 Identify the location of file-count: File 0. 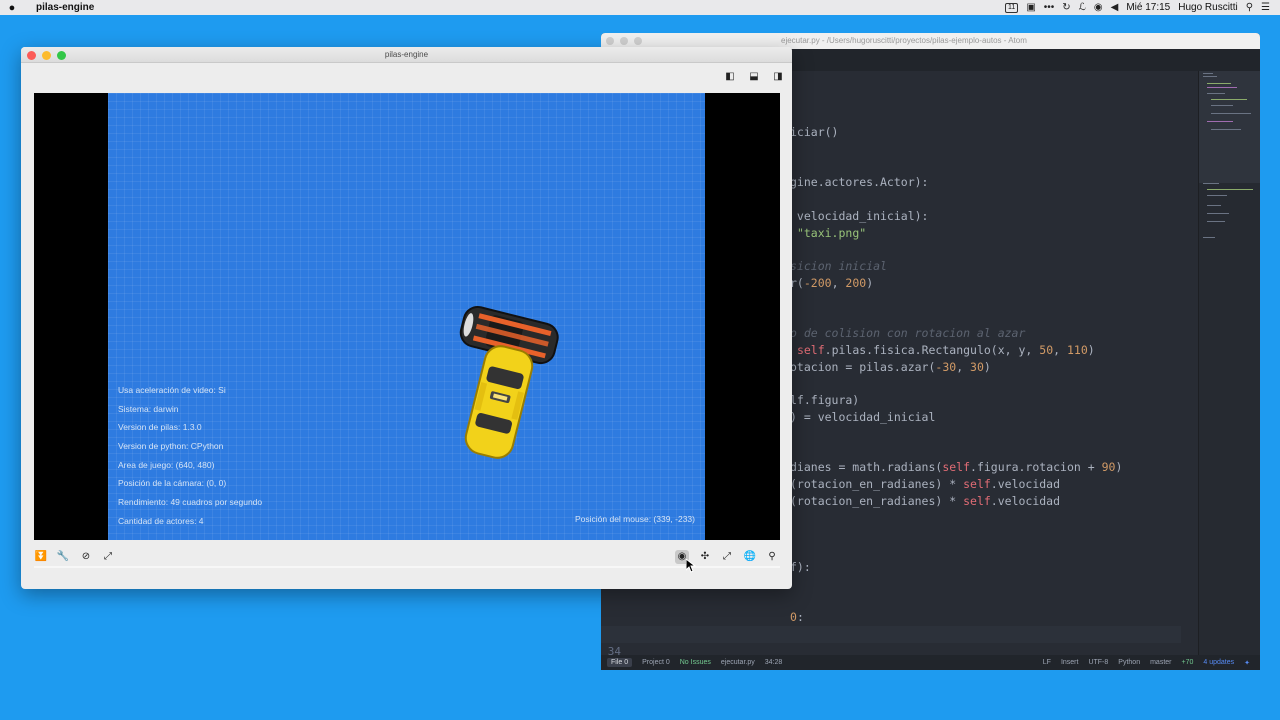
(620, 662).